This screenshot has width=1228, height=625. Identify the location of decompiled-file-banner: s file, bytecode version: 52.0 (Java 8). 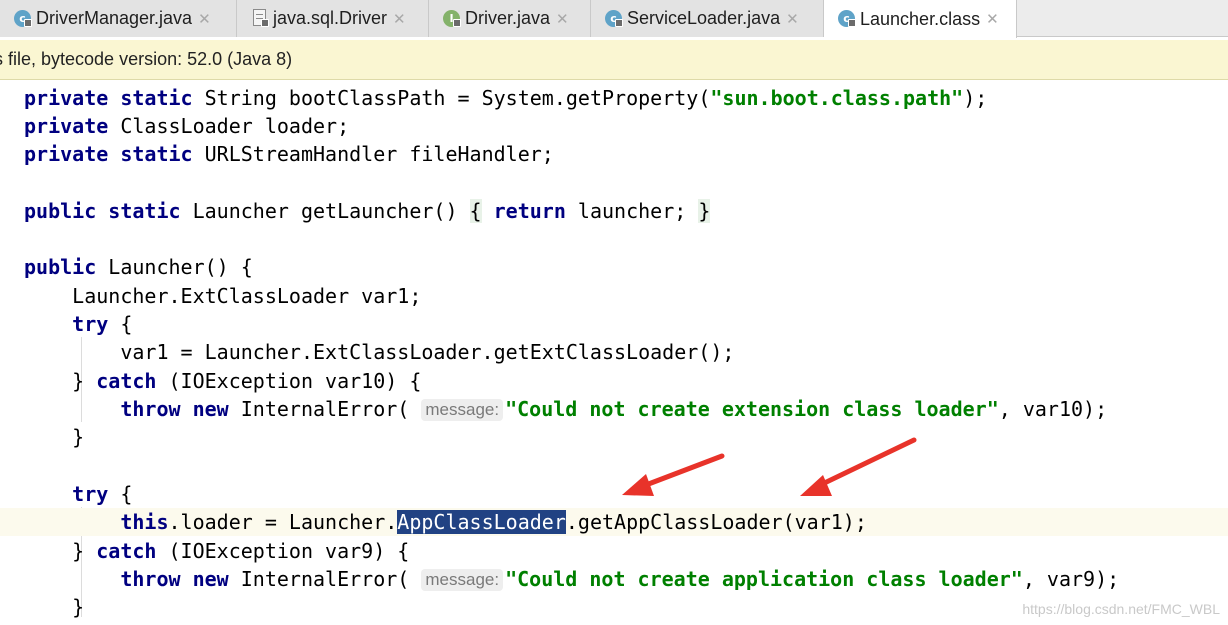
(614, 60).